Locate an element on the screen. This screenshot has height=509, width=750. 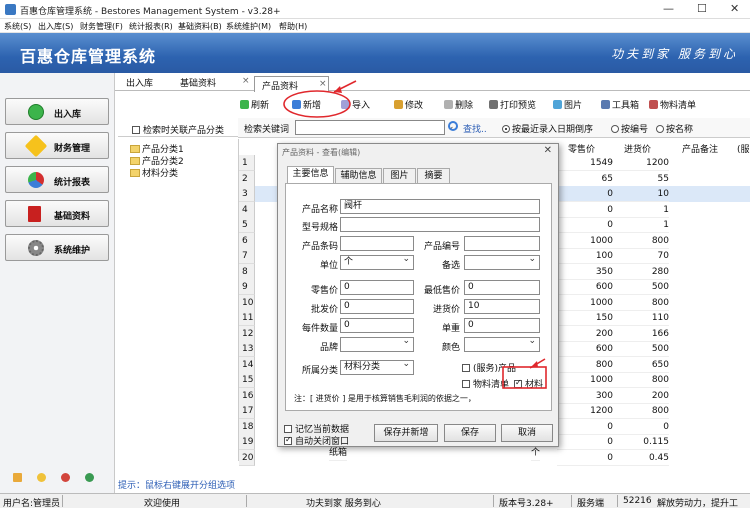
qty-input: 0 is located at coordinates (377, 325).